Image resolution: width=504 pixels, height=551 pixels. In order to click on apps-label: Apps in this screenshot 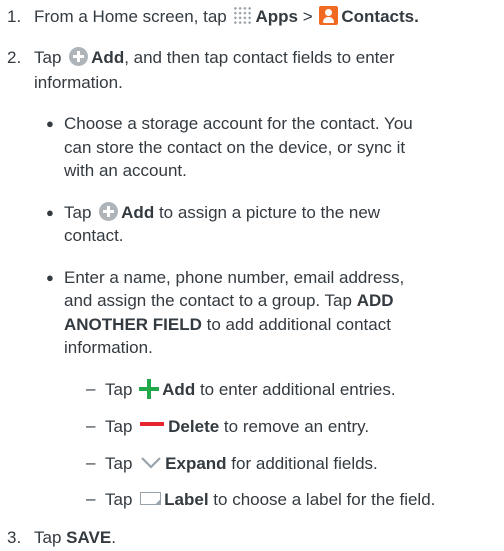, I will do `click(276, 16)`.